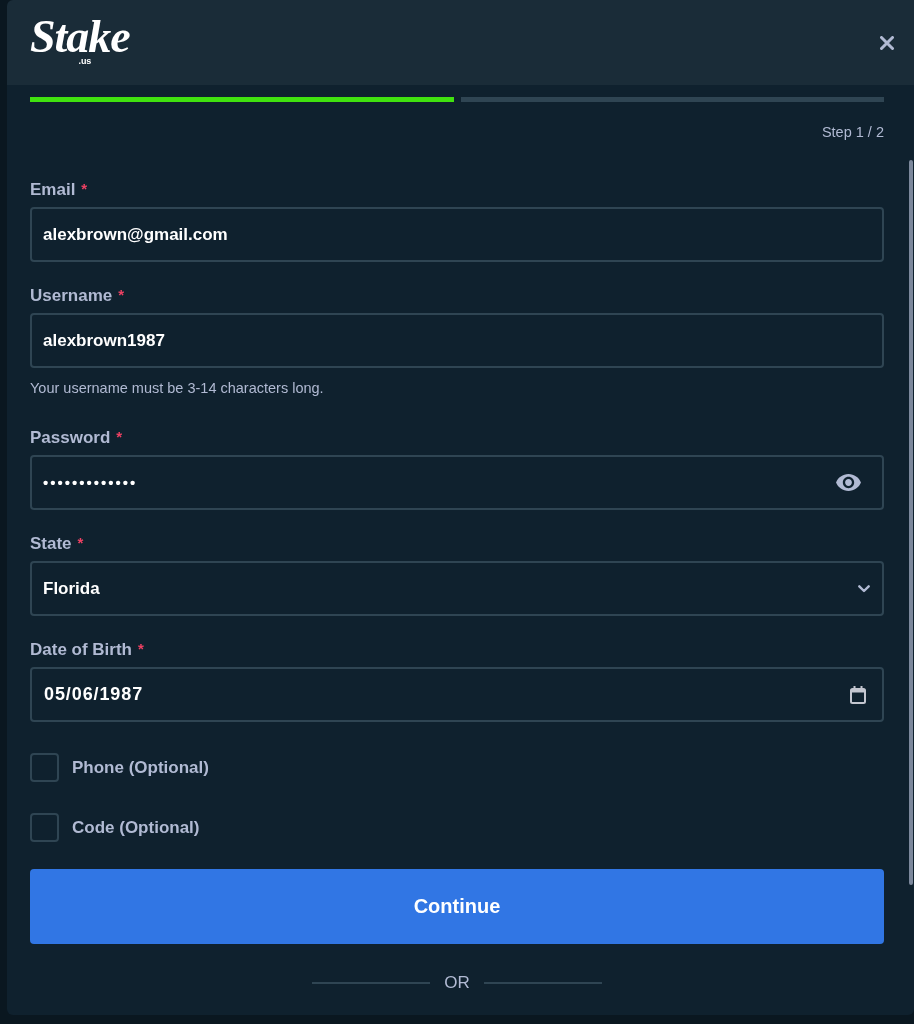 The width and height of the screenshot is (914, 1024). I want to click on field-label: State, so click(51, 544).